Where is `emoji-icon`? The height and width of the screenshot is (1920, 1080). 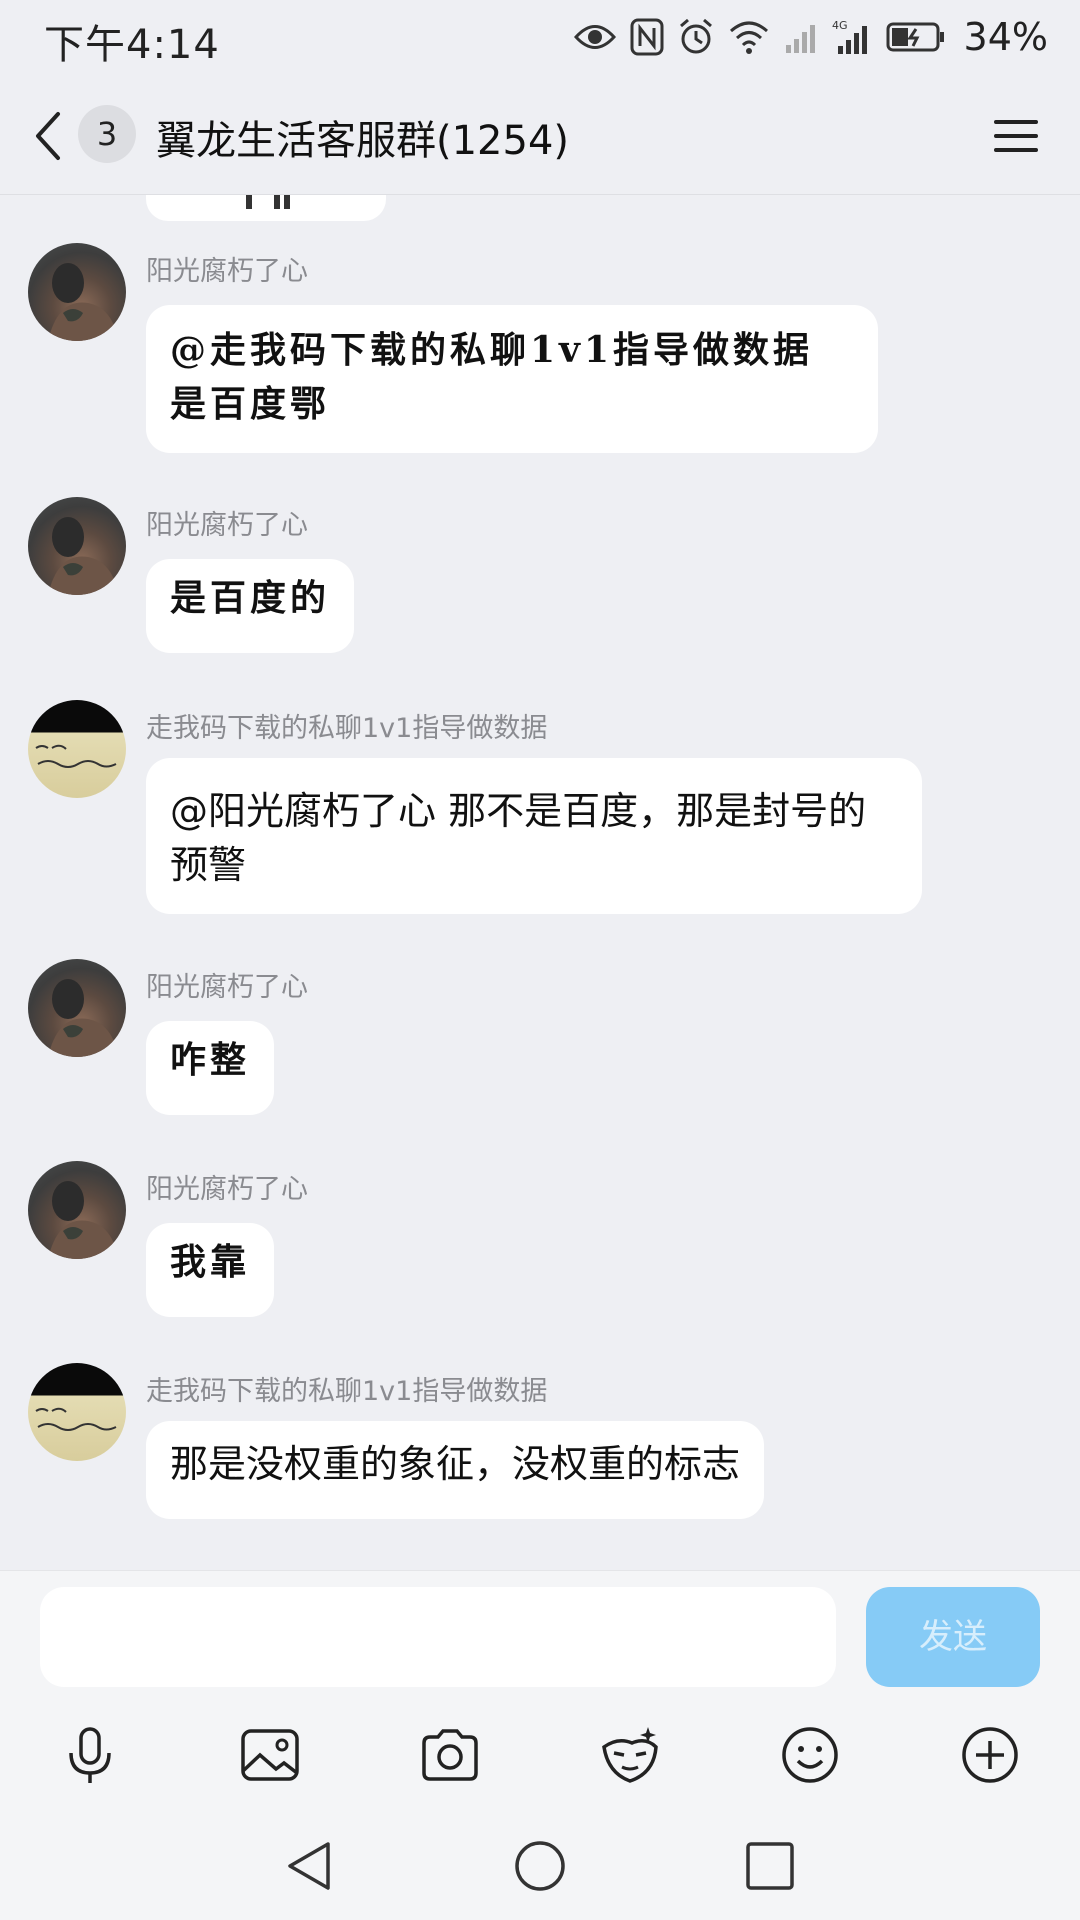 emoji-icon is located at coordinates (810, 1755).